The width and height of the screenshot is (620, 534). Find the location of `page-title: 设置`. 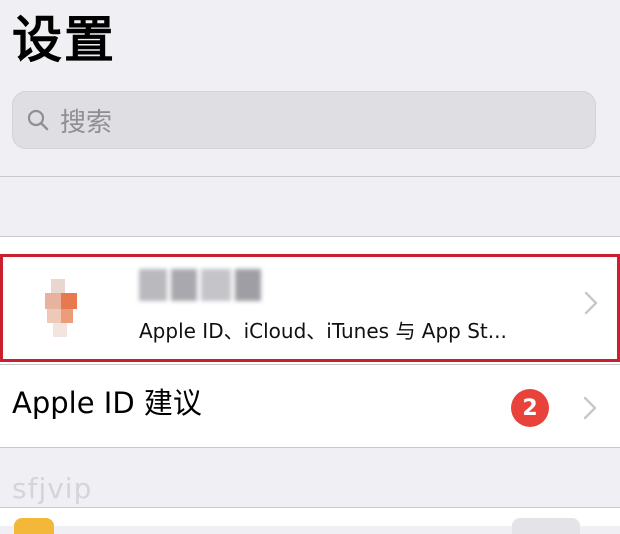

page-title: 设置 is located at coordinates (64, 40).